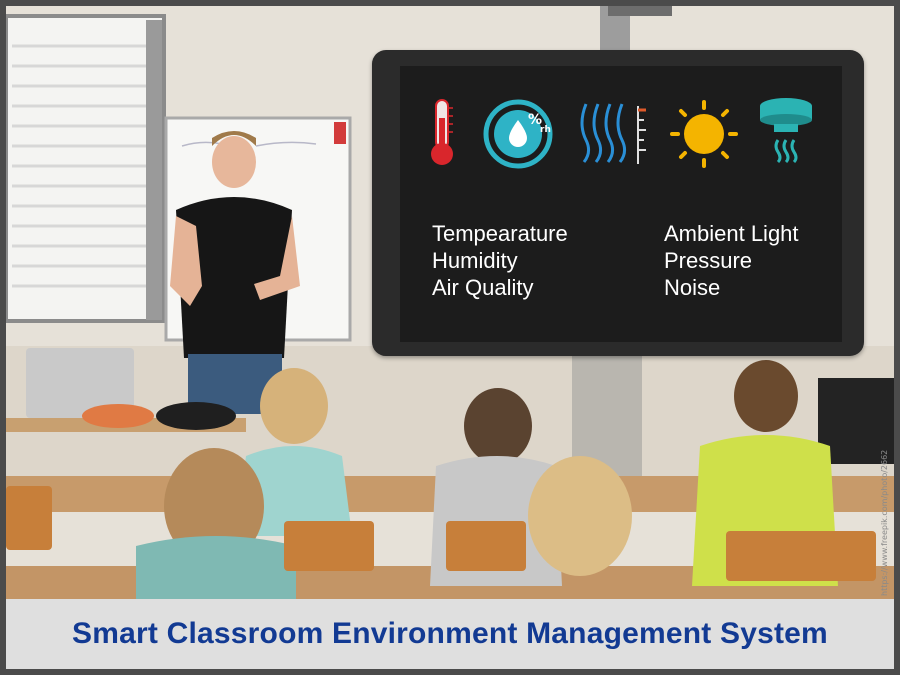 This screenshot has width=900, height=675. Describe the element at coordinates (786, 131) in the screenshot. I see `smoke-detector-icon` at that location.